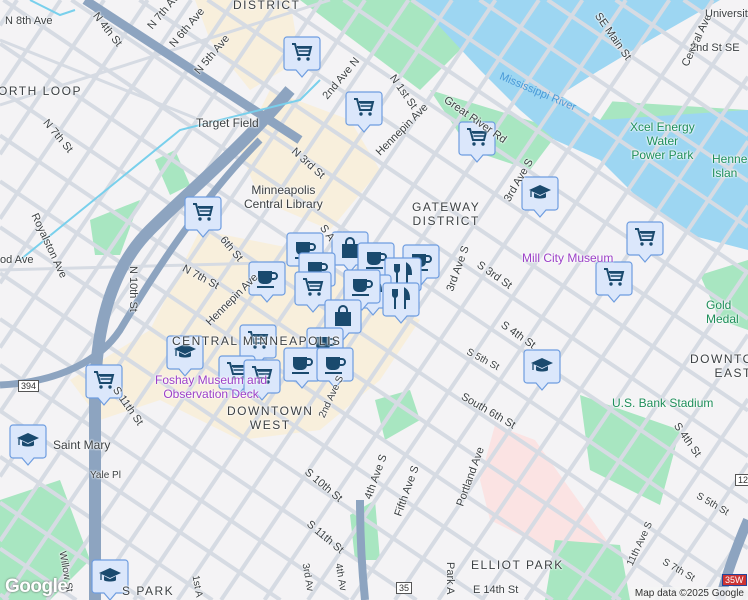 The height and width of the screenshot is (600, 748). Describe the element at coordinates (715, 48) in the screenshot. I see `street-label: 2nd St SE` at that location.